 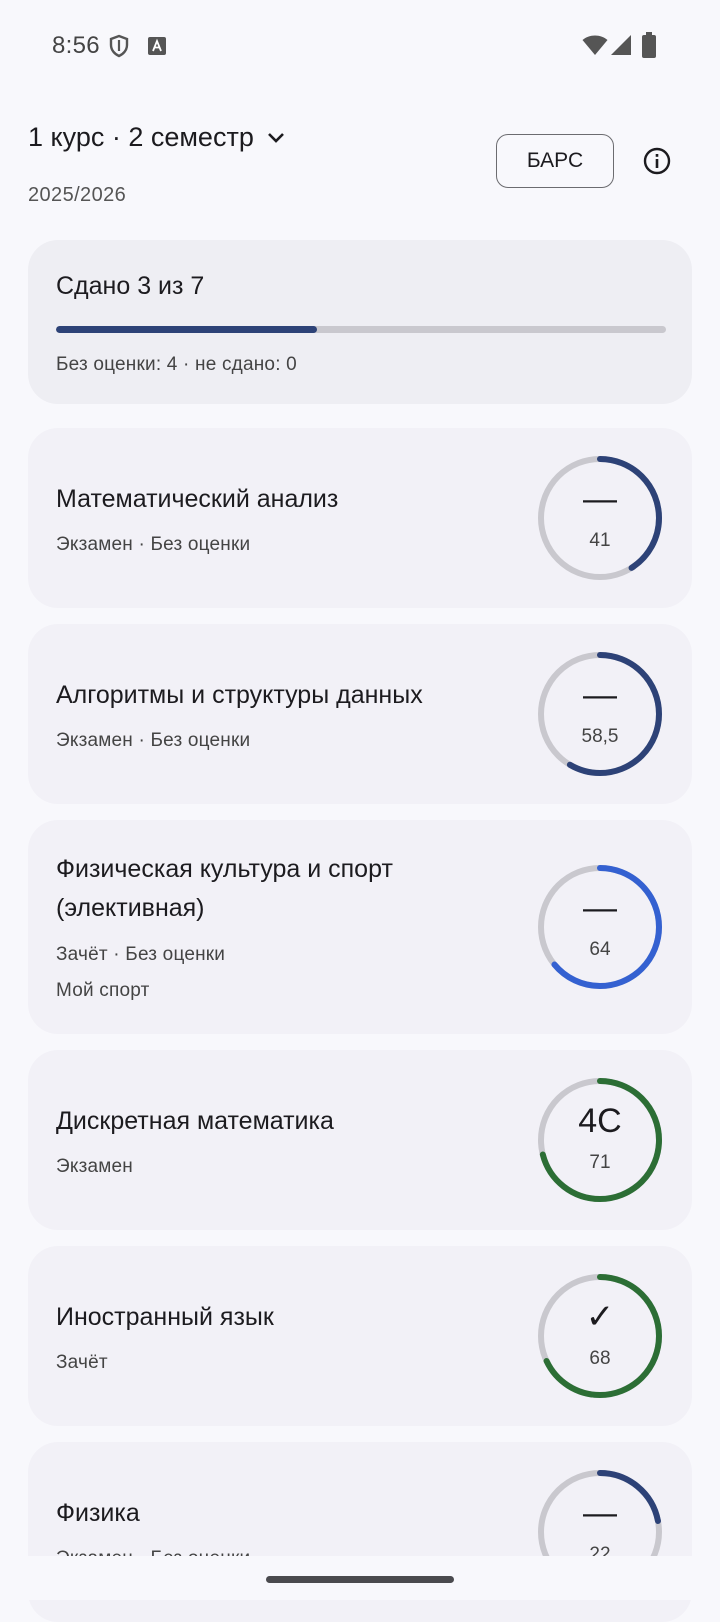 I want to click on grade-ring: — 58,5, so click(x=600, y=714).